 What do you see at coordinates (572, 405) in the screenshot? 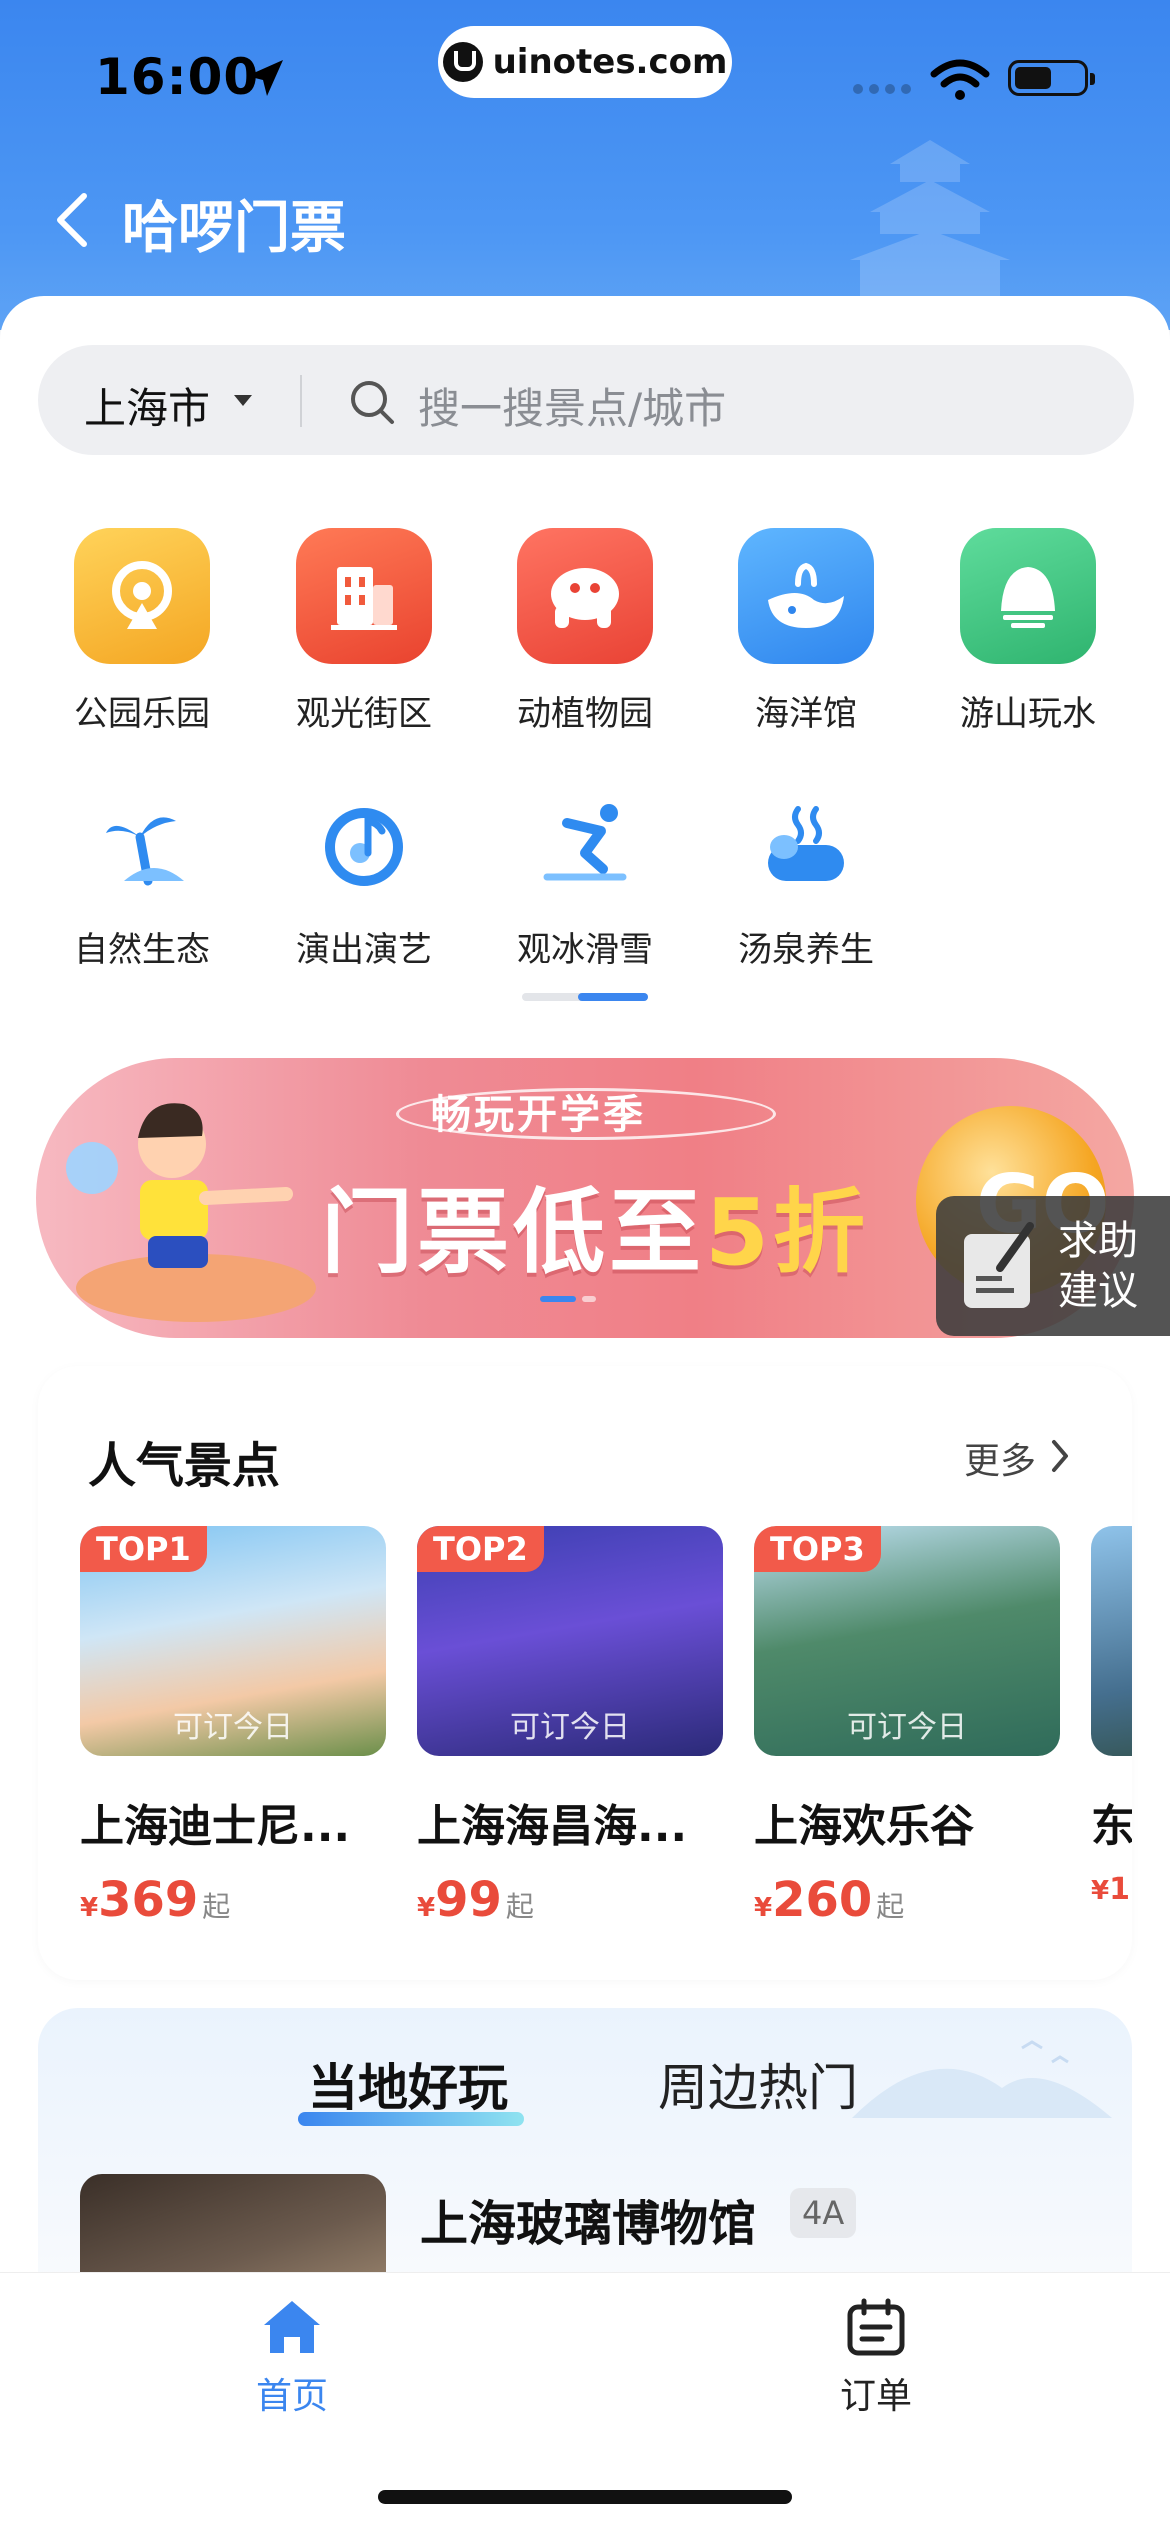
I see `search-input: 搜一搜景点/城市` at bounding box center [572, 405].